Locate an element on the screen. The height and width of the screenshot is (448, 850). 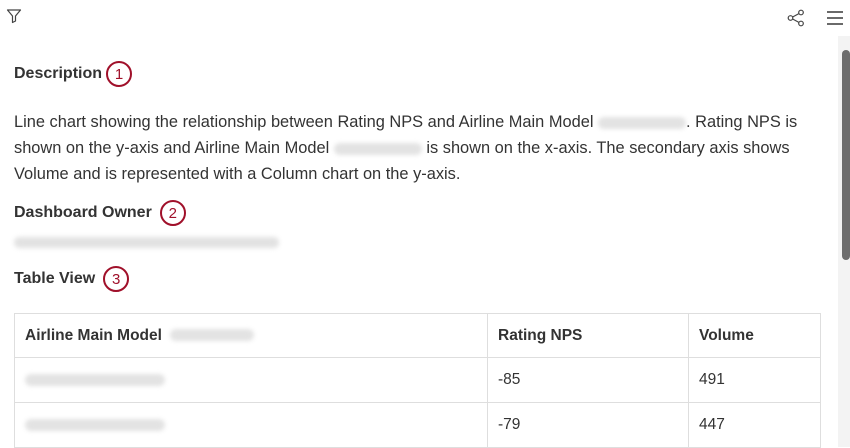
description-heading: Description 1 is located at coordinates (73, 74).